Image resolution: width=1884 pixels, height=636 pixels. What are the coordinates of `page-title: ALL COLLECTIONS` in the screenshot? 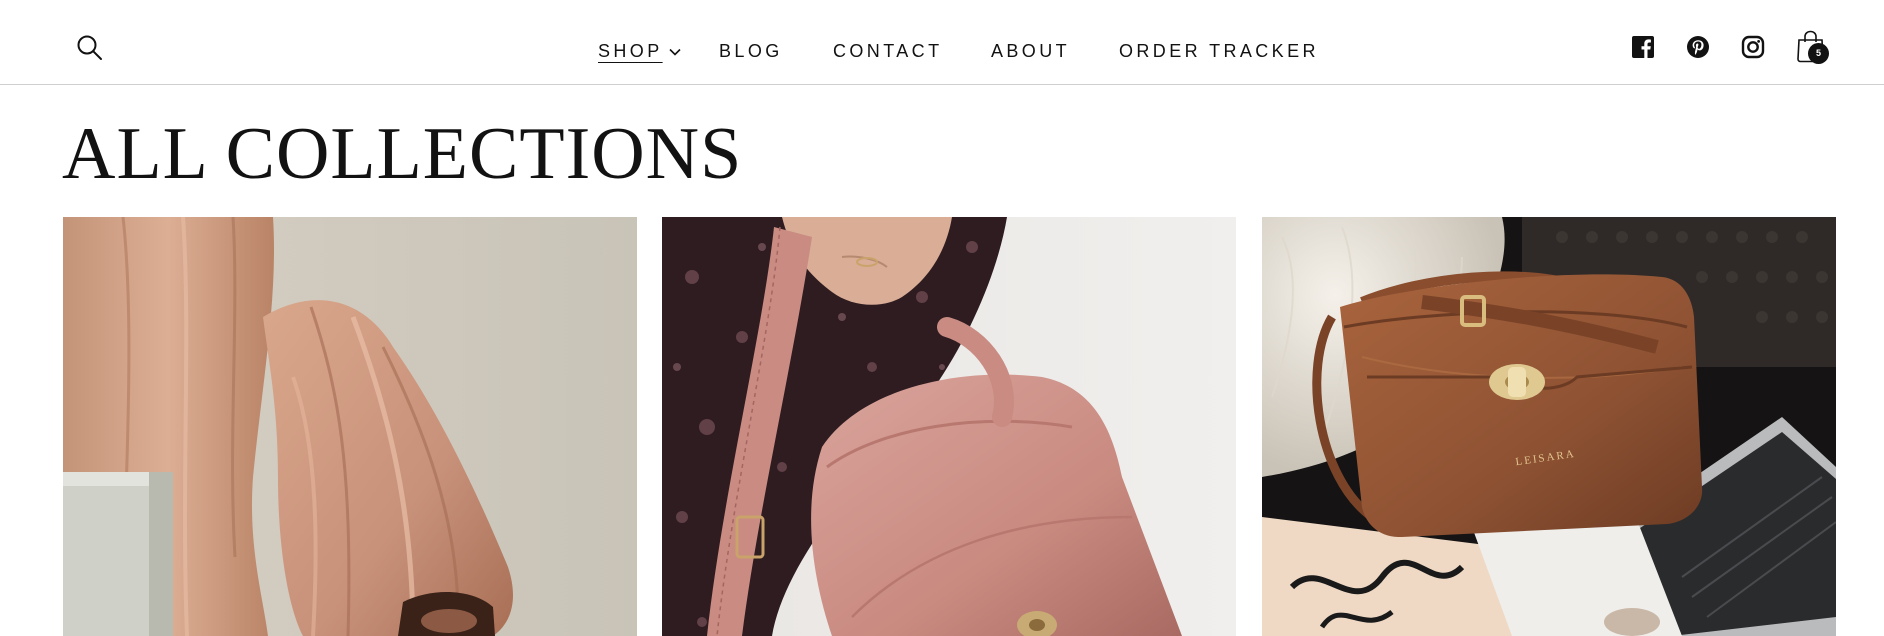 It's located at (402, 154).